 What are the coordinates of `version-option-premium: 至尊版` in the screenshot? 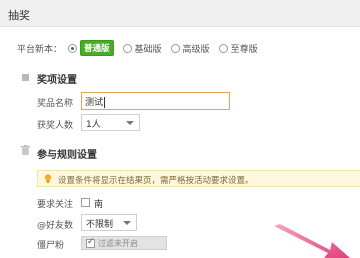 It's located at (238, 48).